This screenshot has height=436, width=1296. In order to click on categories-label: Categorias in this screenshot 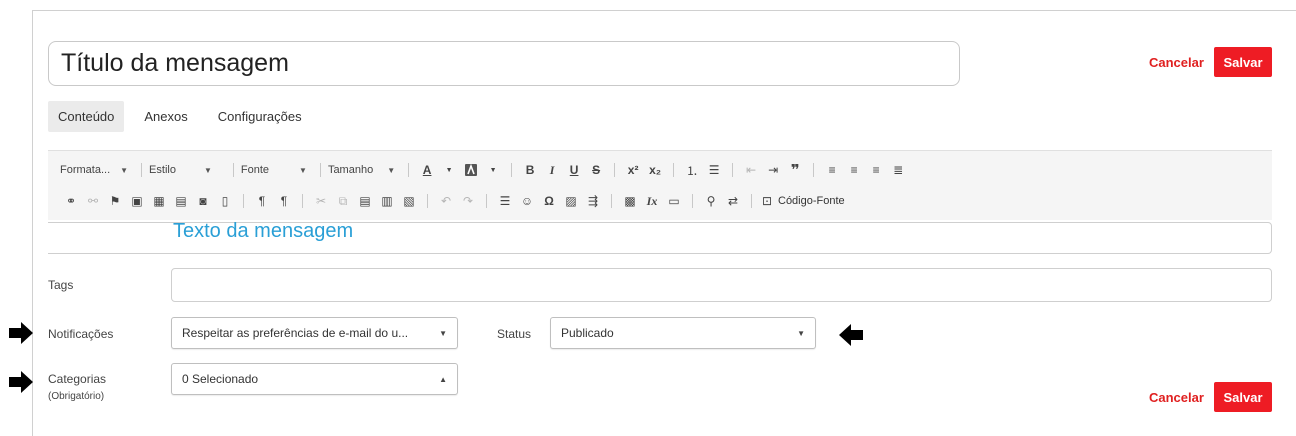, I will do `click(77, 379)`.